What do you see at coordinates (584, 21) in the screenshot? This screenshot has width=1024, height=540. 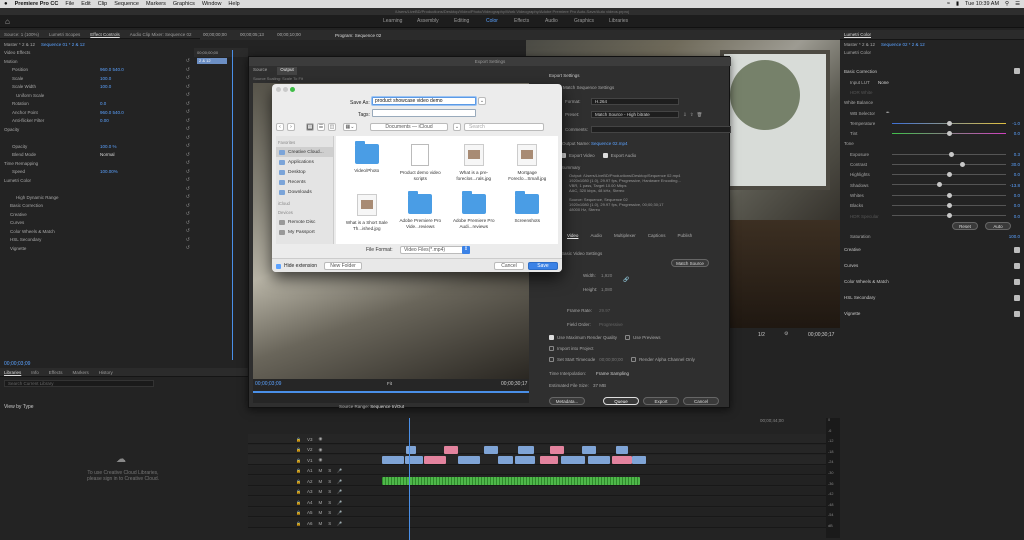 I see `workspace-graphics: Graphics` at bounding box center [584, 21].